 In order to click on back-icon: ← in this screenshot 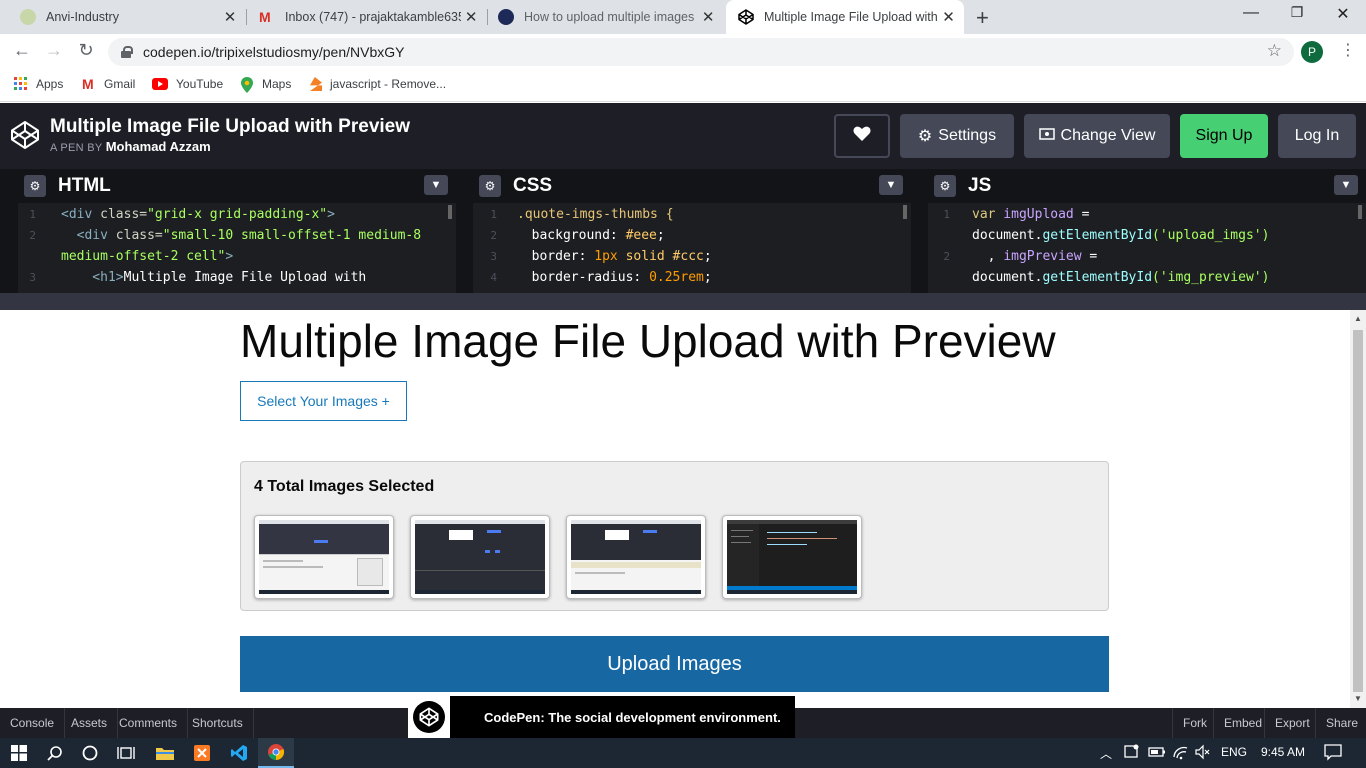, I will do `click(22, 50)`.